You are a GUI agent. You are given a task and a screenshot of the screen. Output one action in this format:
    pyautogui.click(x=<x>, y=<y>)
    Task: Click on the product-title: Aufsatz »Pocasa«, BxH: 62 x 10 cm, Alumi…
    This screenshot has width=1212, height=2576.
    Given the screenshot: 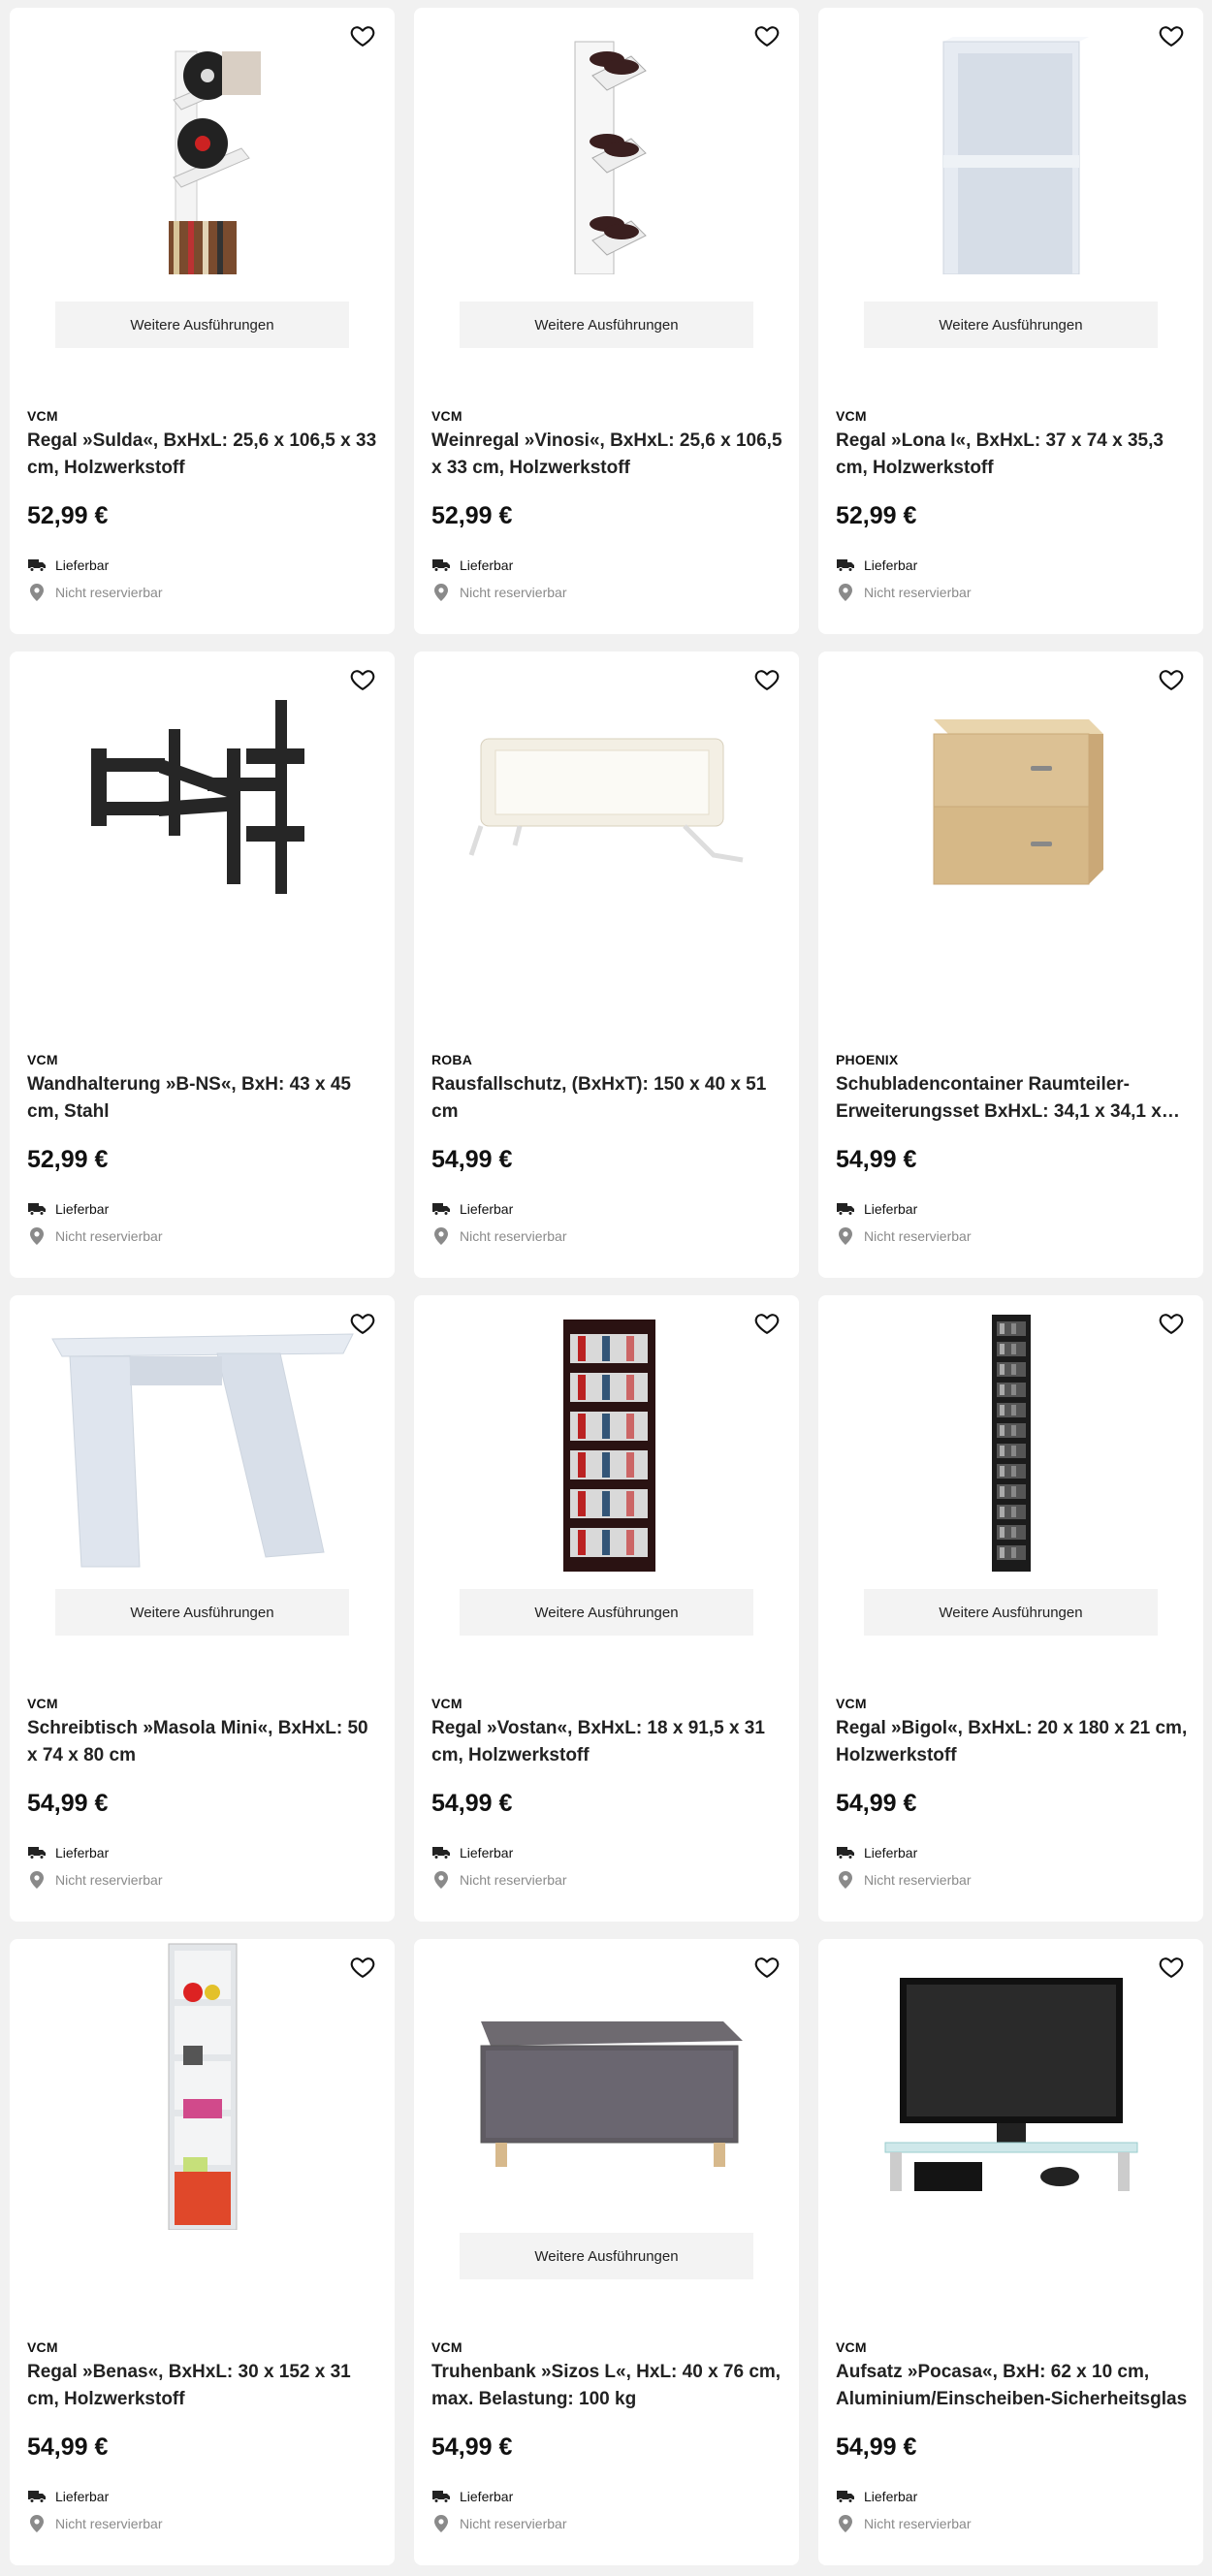 What is the action you would take?
    pyautogui.click(x=1013, y=2386)
    